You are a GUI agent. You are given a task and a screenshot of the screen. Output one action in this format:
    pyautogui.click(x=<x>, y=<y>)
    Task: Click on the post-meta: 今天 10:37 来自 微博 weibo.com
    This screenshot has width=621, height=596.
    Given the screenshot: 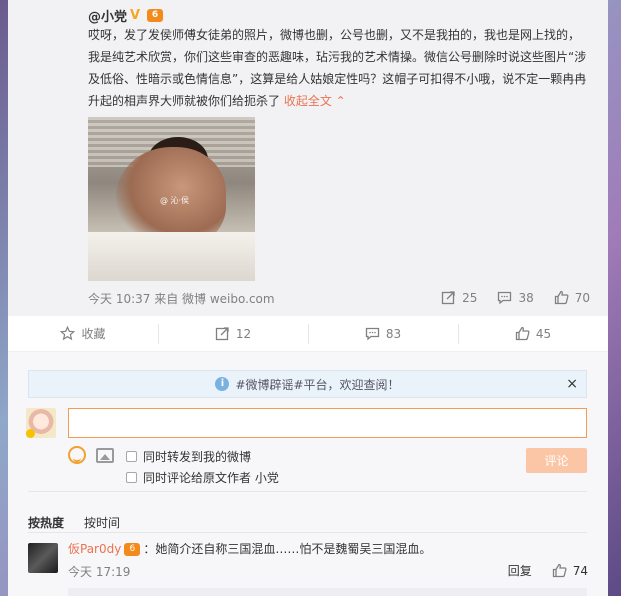 What is the action you would take?
    pyautogui.click(x=181, y=298)
    